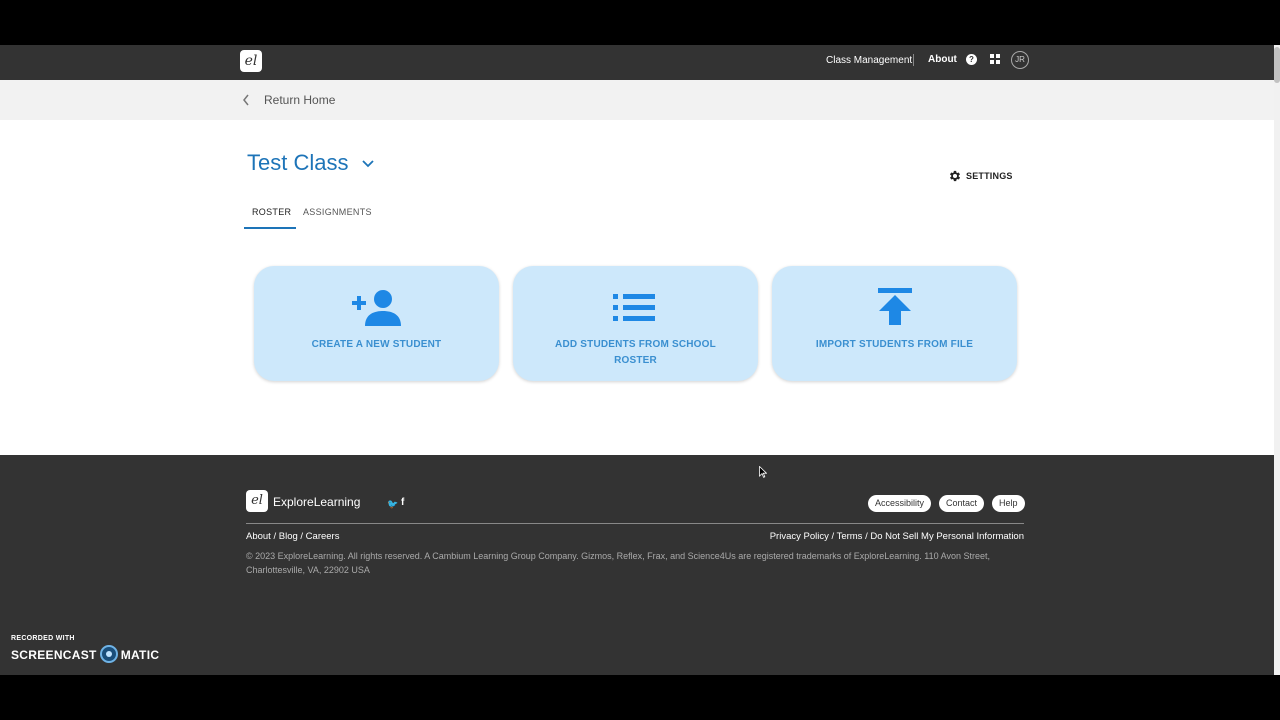 Image resolution: width=1280 pixels, height=720 pixels. I want to click on nav-divider, so click(913, 60).